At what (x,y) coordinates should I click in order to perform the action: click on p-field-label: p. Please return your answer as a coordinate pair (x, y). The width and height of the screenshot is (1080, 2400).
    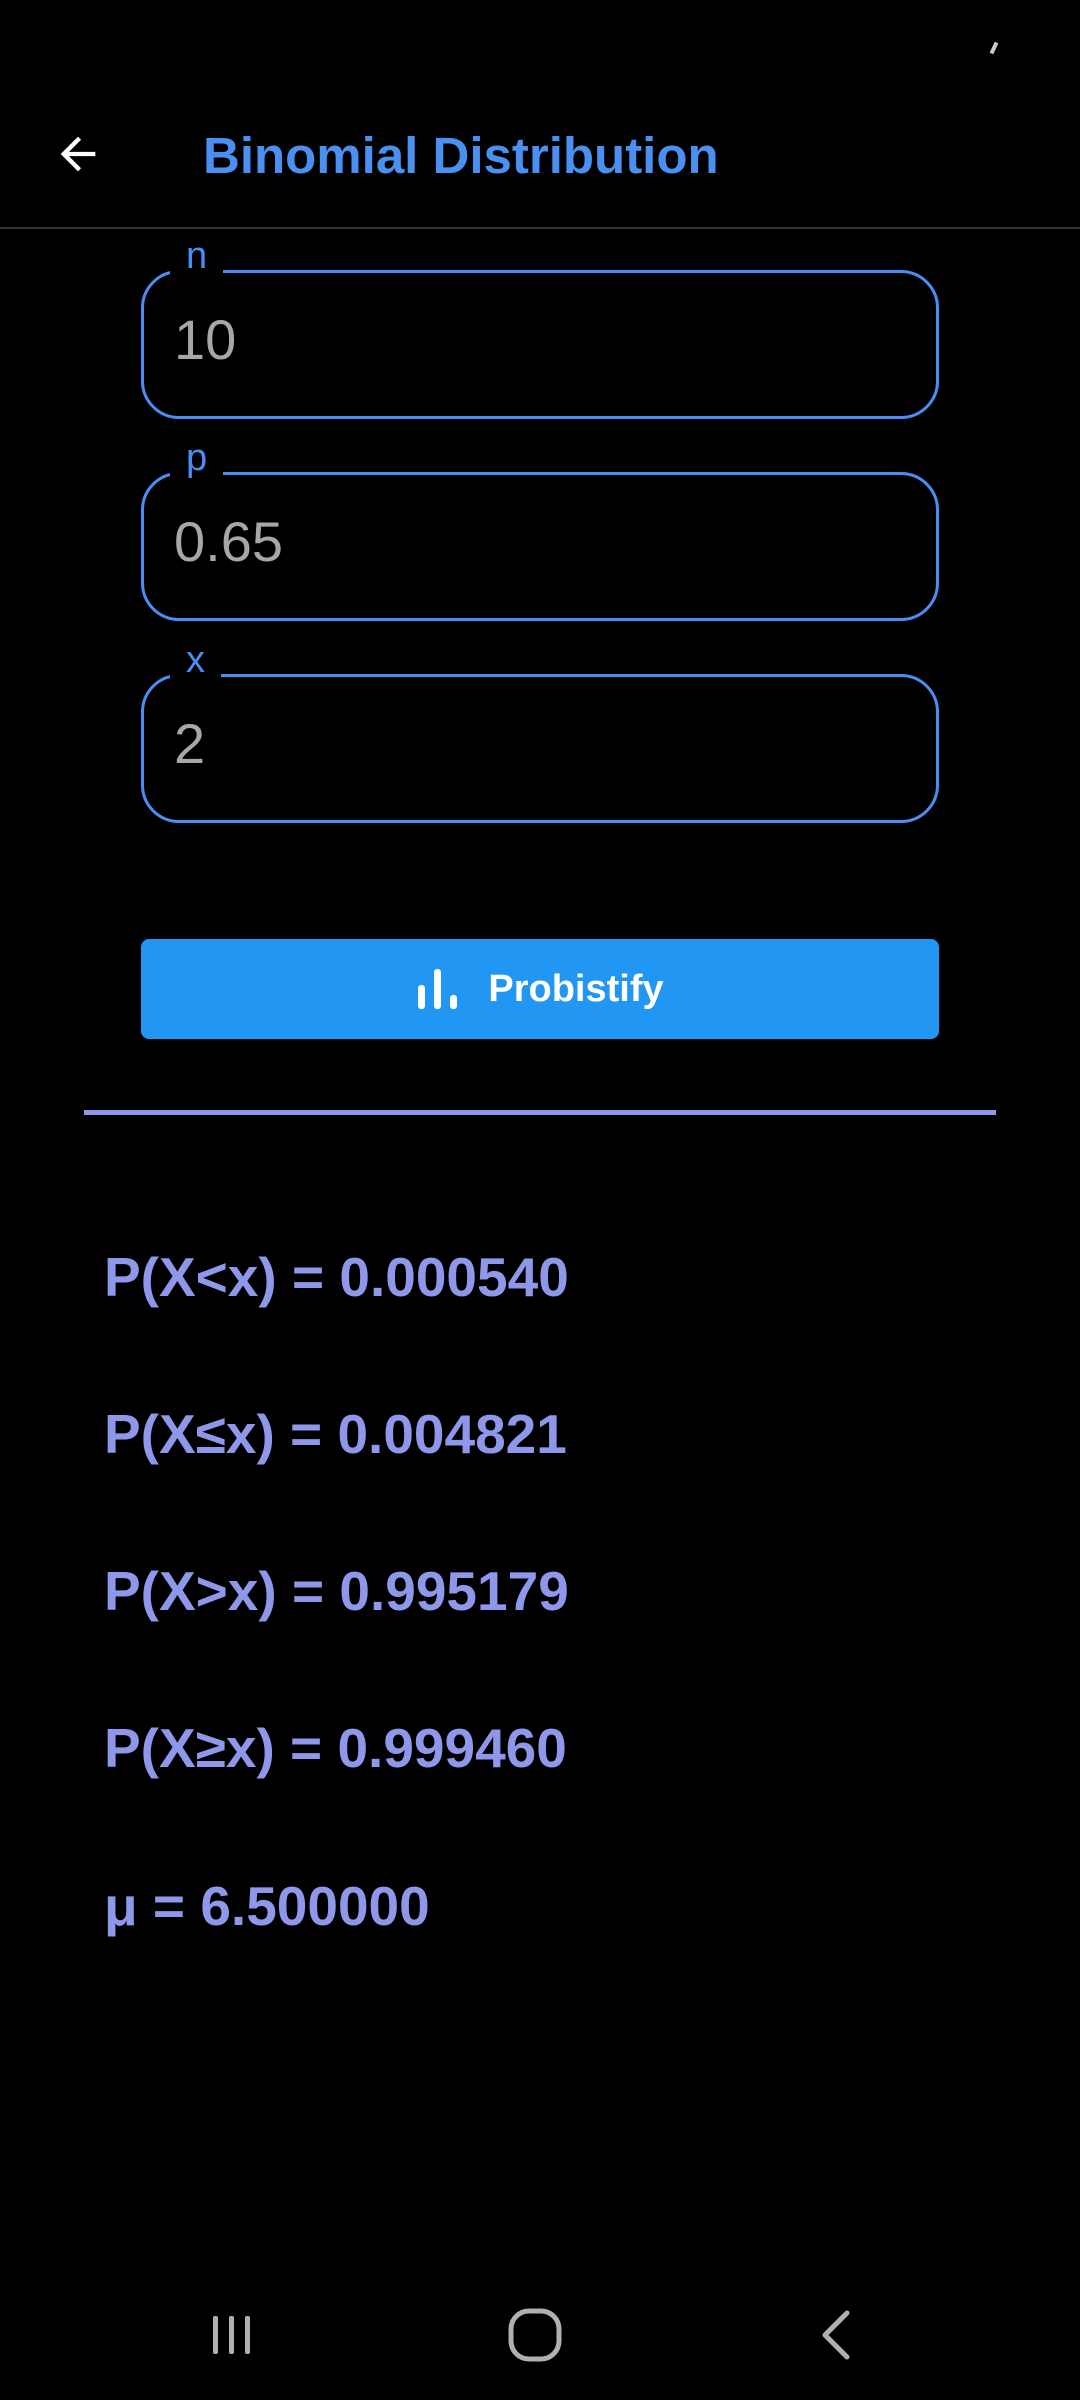
    Looking at the image, I should click on (197, 458).